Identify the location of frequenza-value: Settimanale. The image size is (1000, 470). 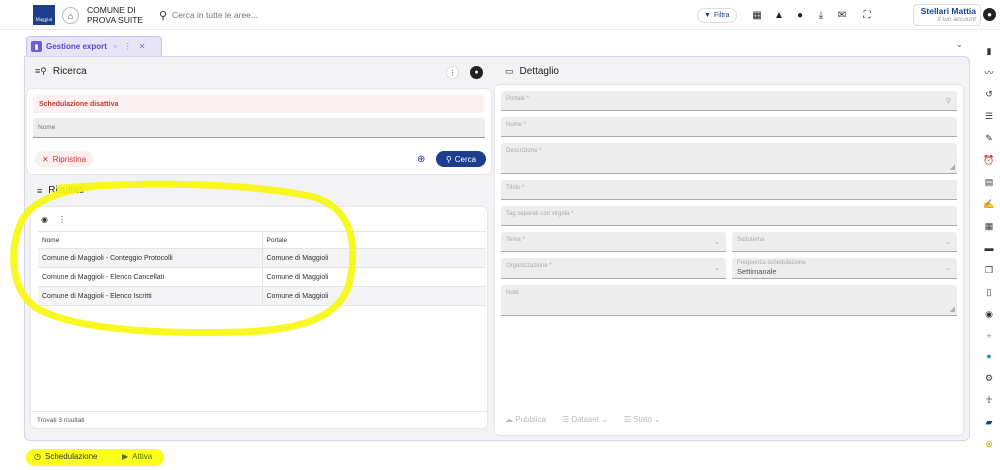
(757, 271).